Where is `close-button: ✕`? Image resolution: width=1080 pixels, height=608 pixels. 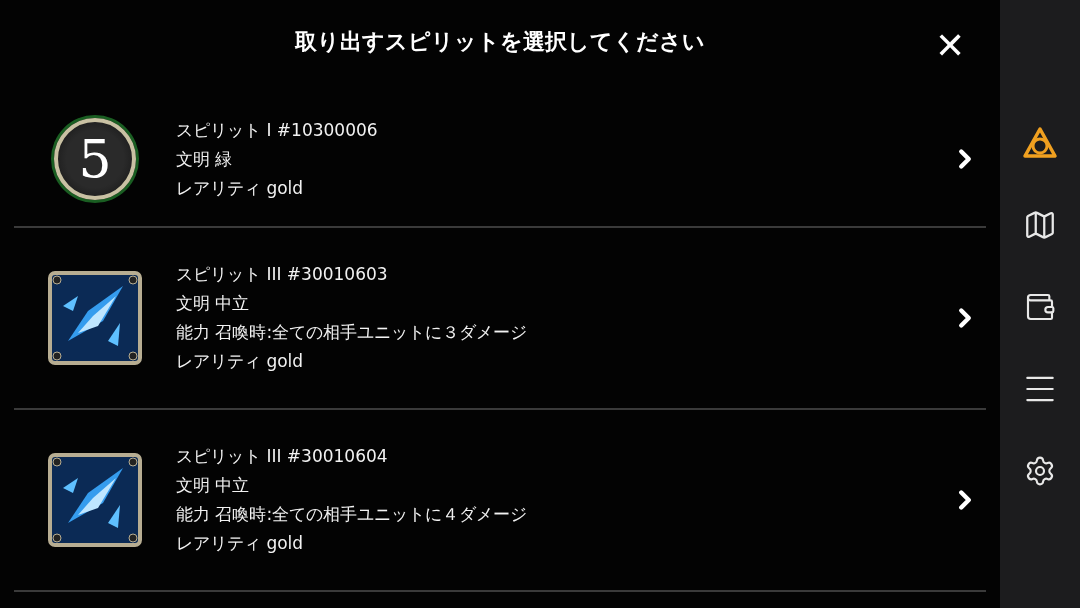
close-button: ✕ is located at coordinates (950, 45).